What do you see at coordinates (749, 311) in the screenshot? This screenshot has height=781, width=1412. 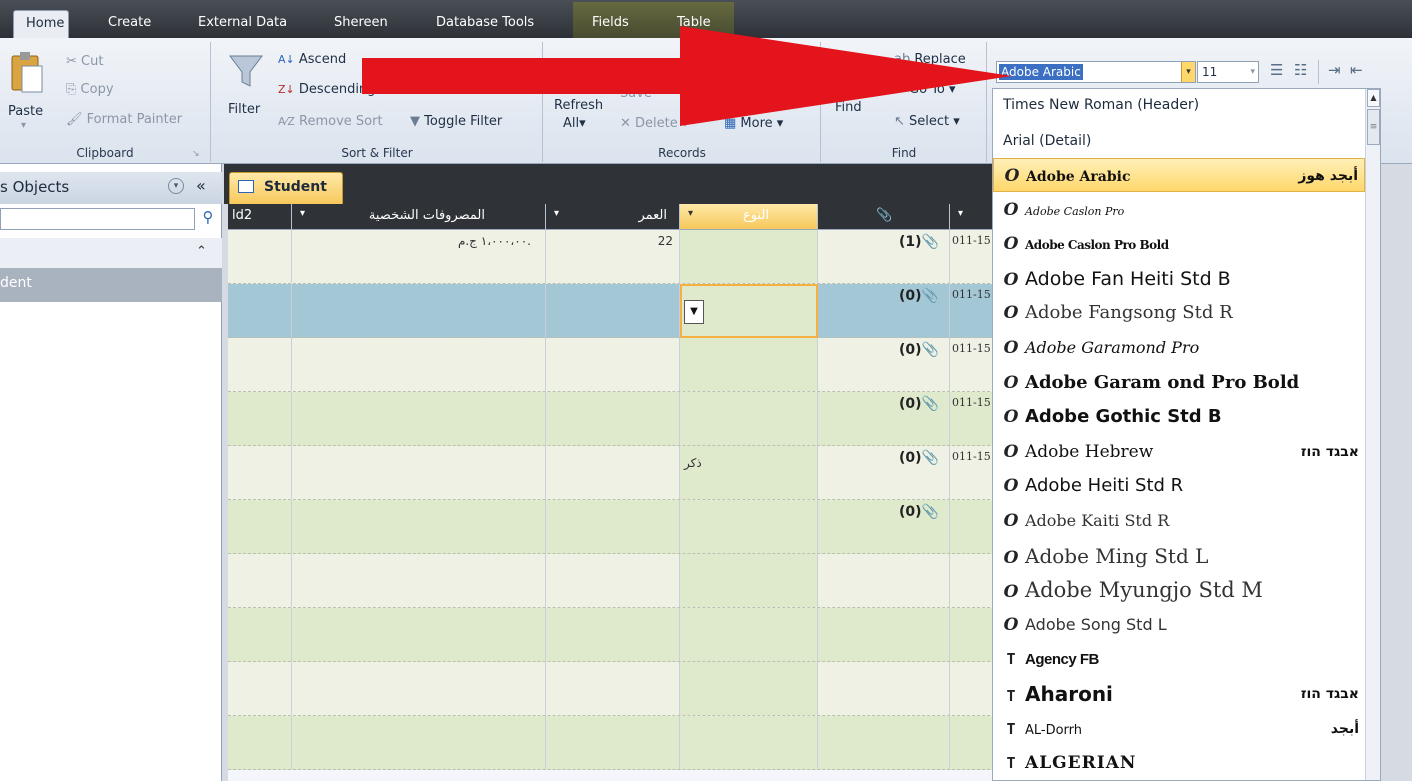 I see `active-cell-combobox: ▼` at bounding box center [749, 311].